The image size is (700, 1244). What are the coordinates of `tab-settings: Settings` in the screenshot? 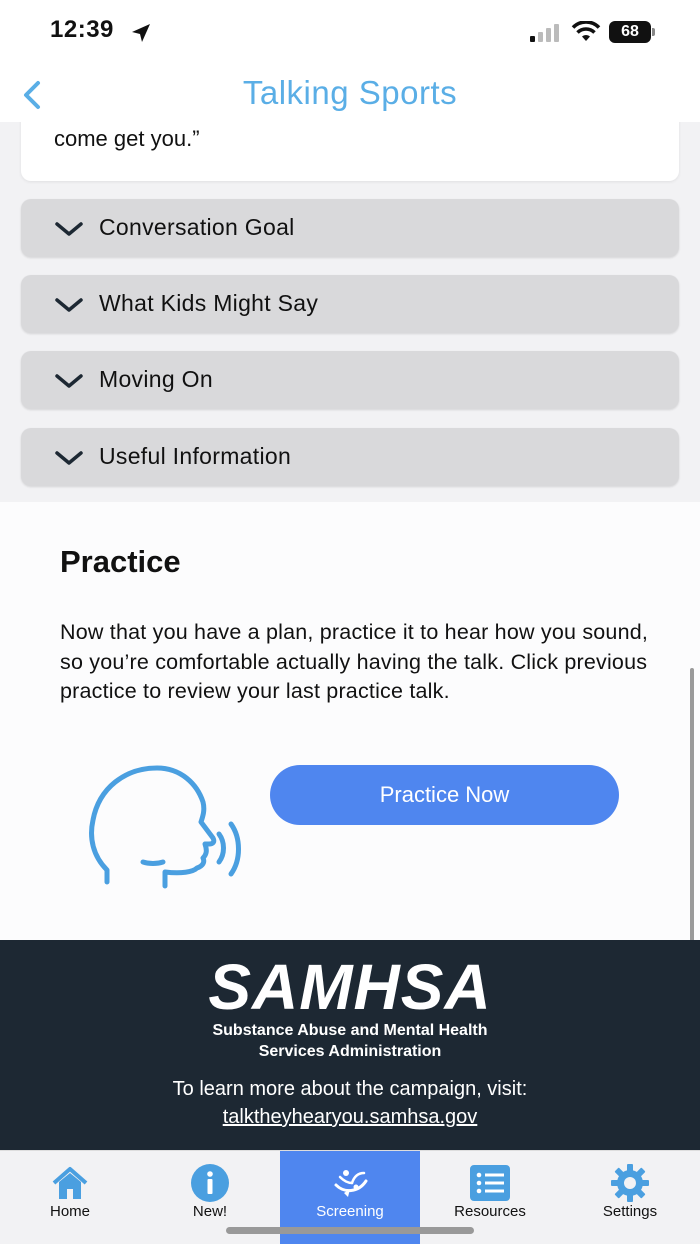 It's located at (630, 1197).